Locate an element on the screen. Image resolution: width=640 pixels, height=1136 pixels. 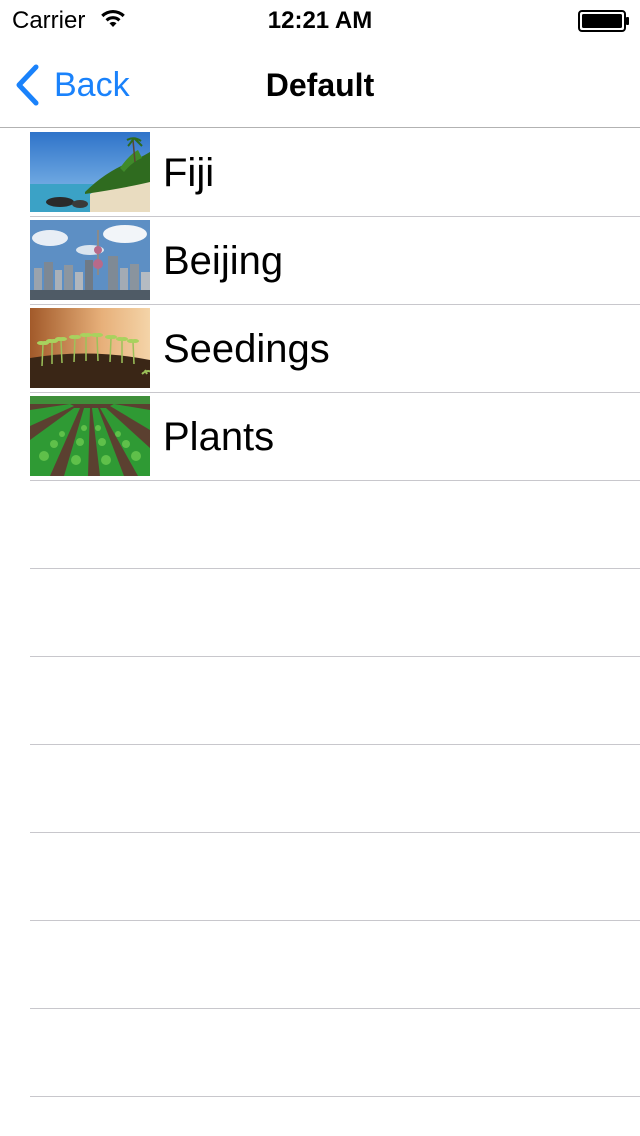
table-row: Seedings is located at coordinates (320, 349).